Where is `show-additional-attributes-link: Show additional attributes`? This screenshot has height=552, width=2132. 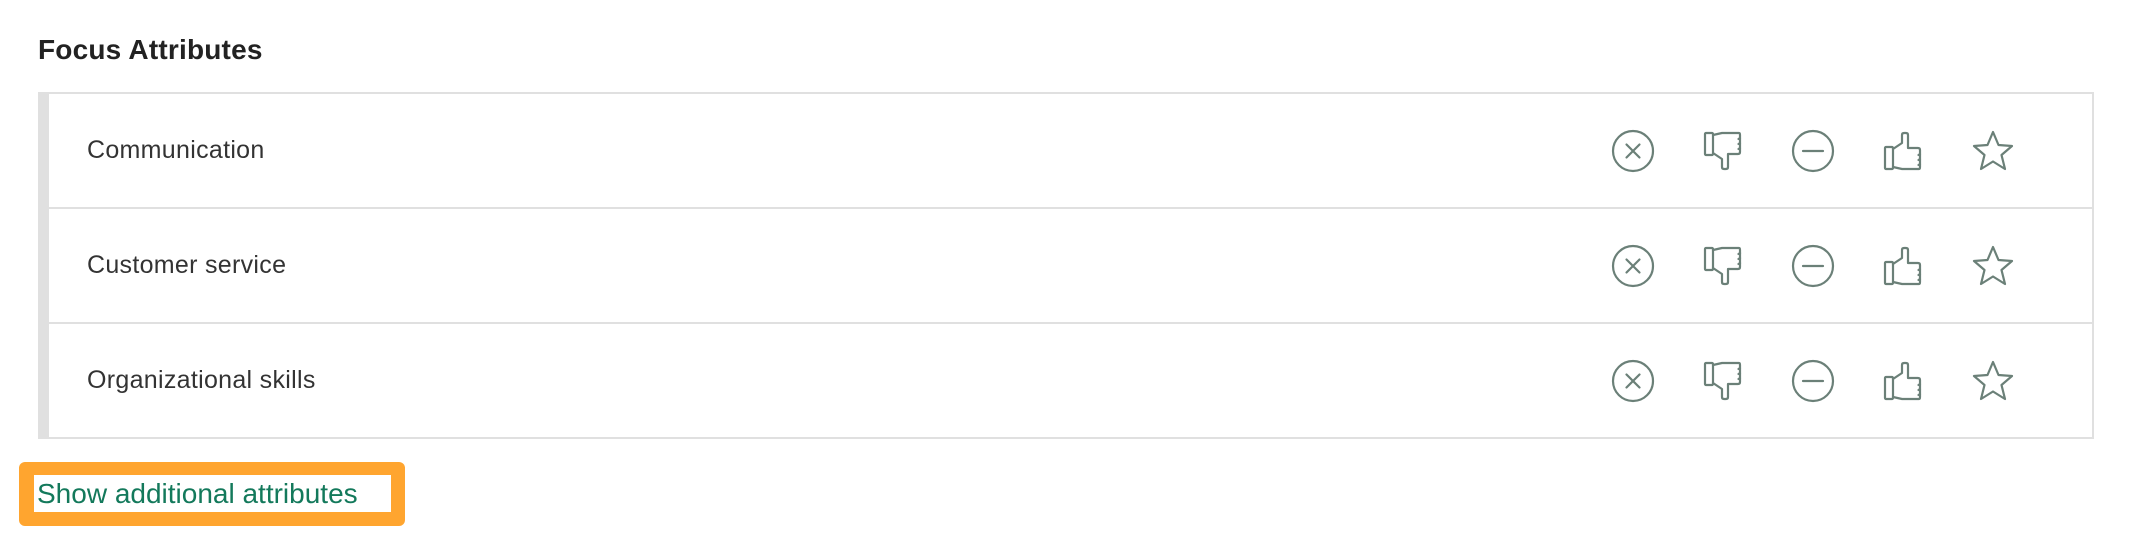
show-additional-attributes-link: Show additional attributes is located at coordinates (212, 493).